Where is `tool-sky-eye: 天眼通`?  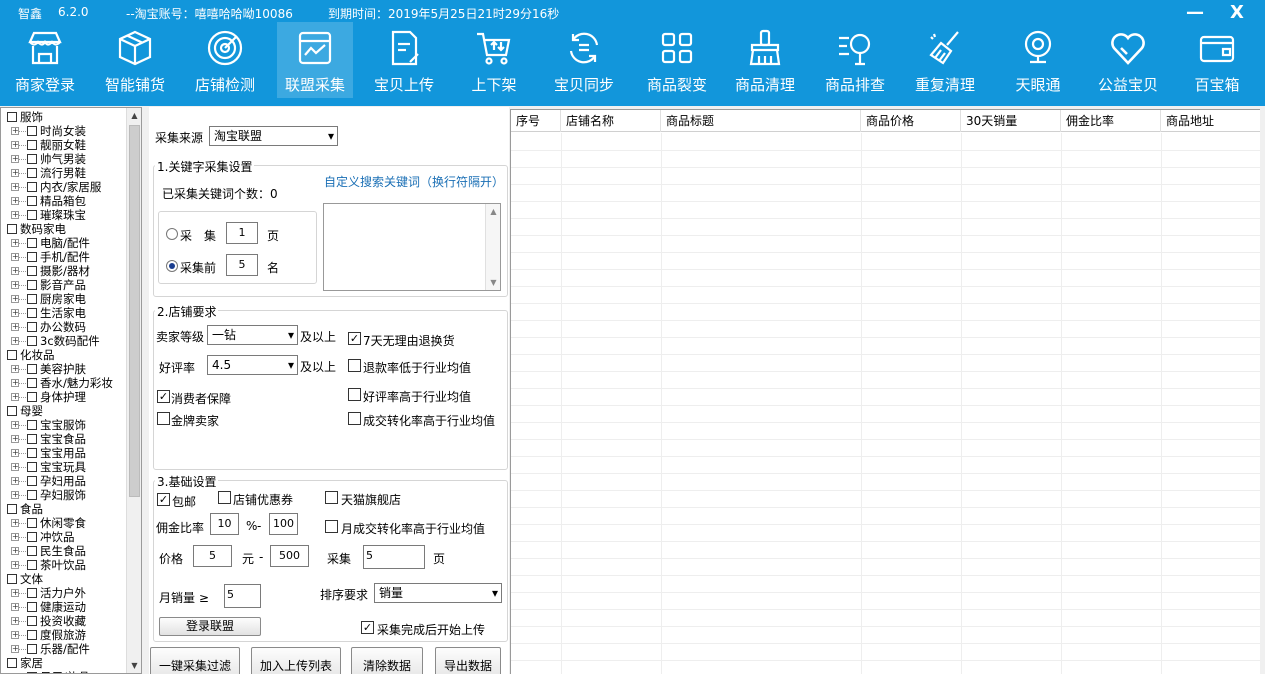
tool-sky-eye: 天眼通 is located at coordinates (1038, 60).